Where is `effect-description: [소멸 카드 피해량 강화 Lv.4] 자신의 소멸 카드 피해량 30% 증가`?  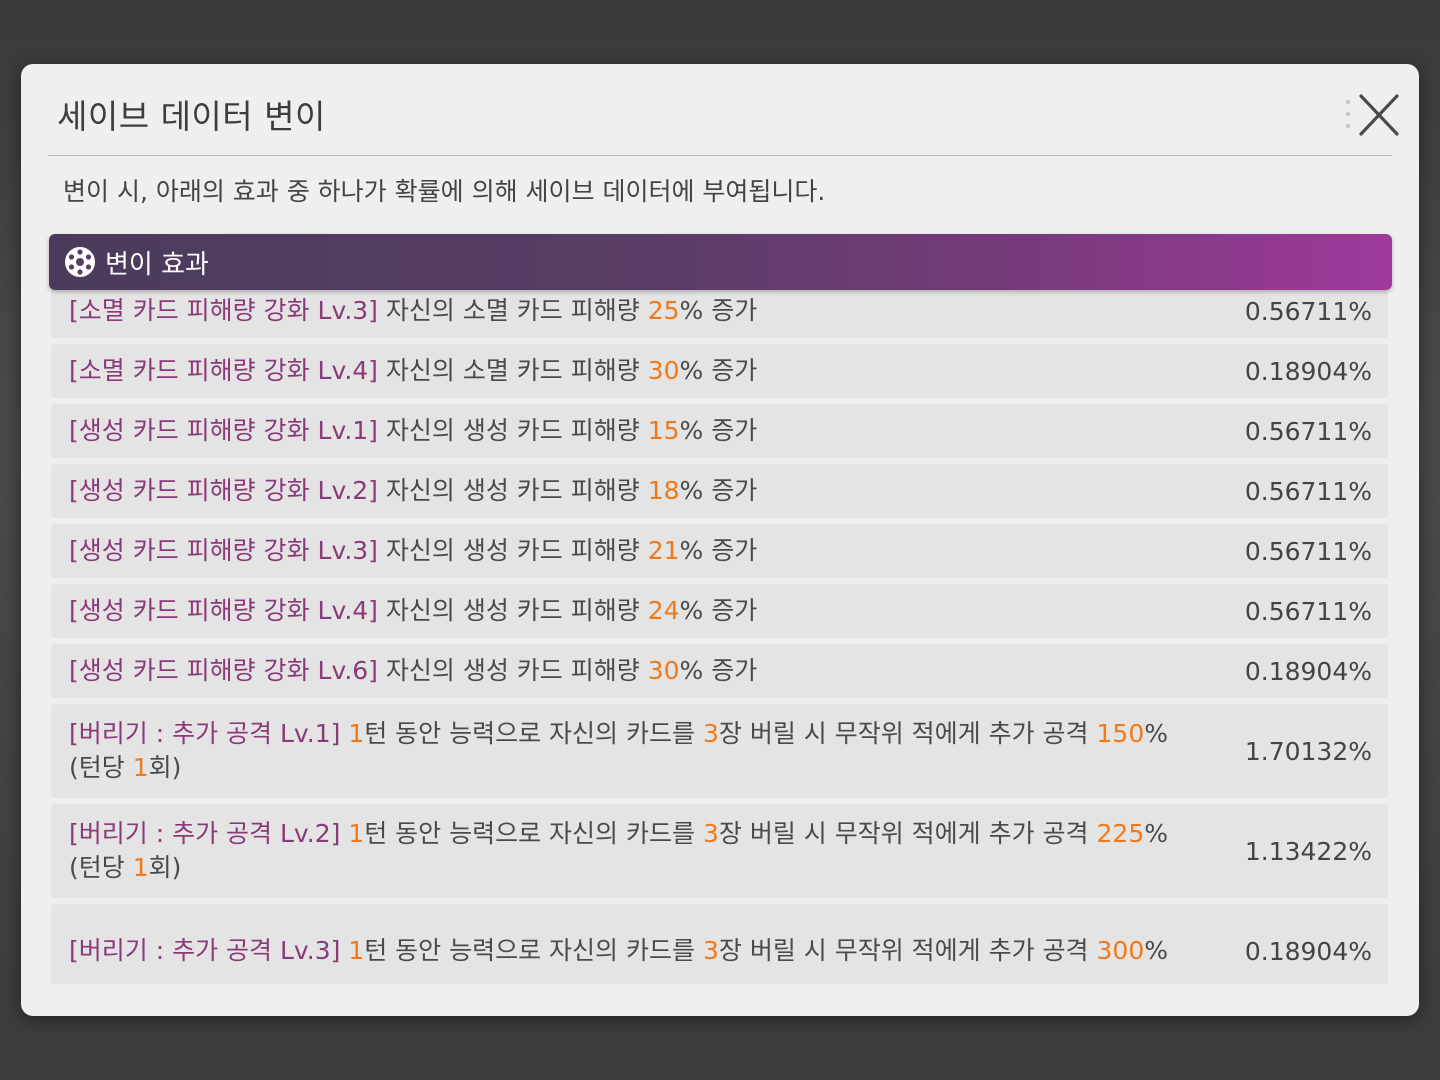
effect-description: [소멸 카드 피해량 강화 Lv.4] 자신의 소멸 카드 피해량 30% 증가 is located at coordinates (635, 371).